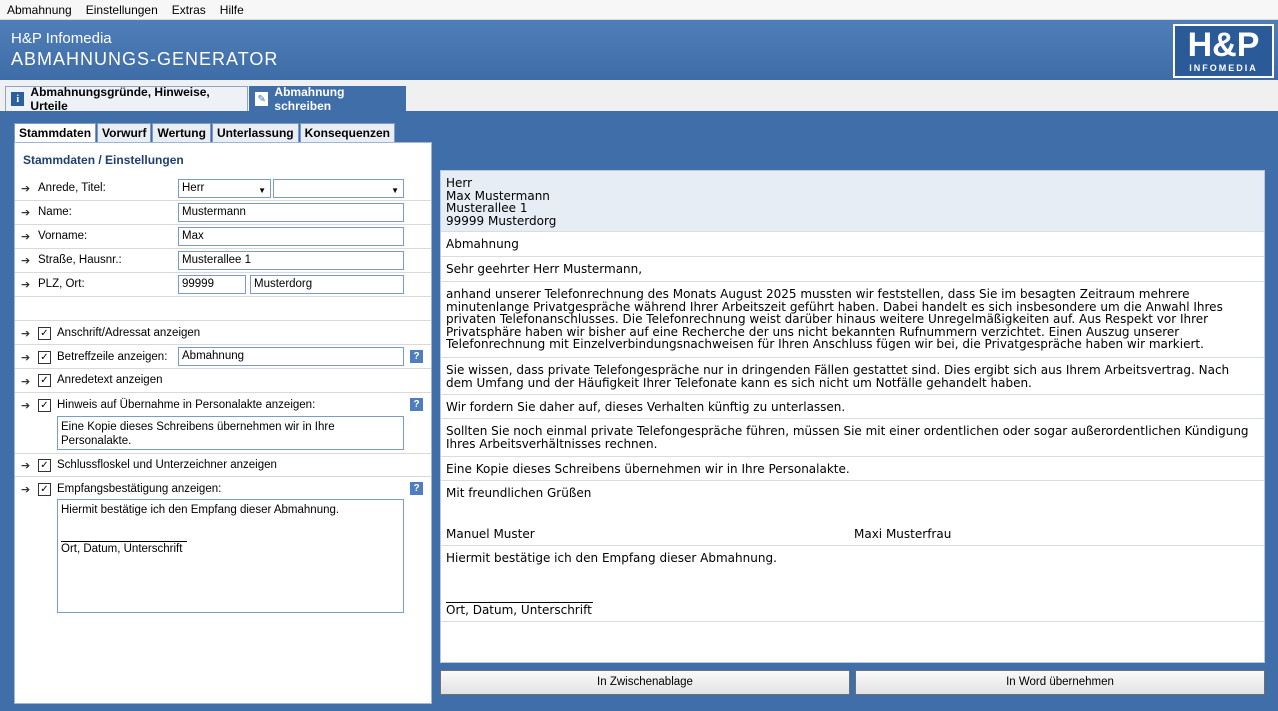 This screenshot has width=1278, height=711. I want to click on betreff-input: Abmahnung, so click(291, 356).